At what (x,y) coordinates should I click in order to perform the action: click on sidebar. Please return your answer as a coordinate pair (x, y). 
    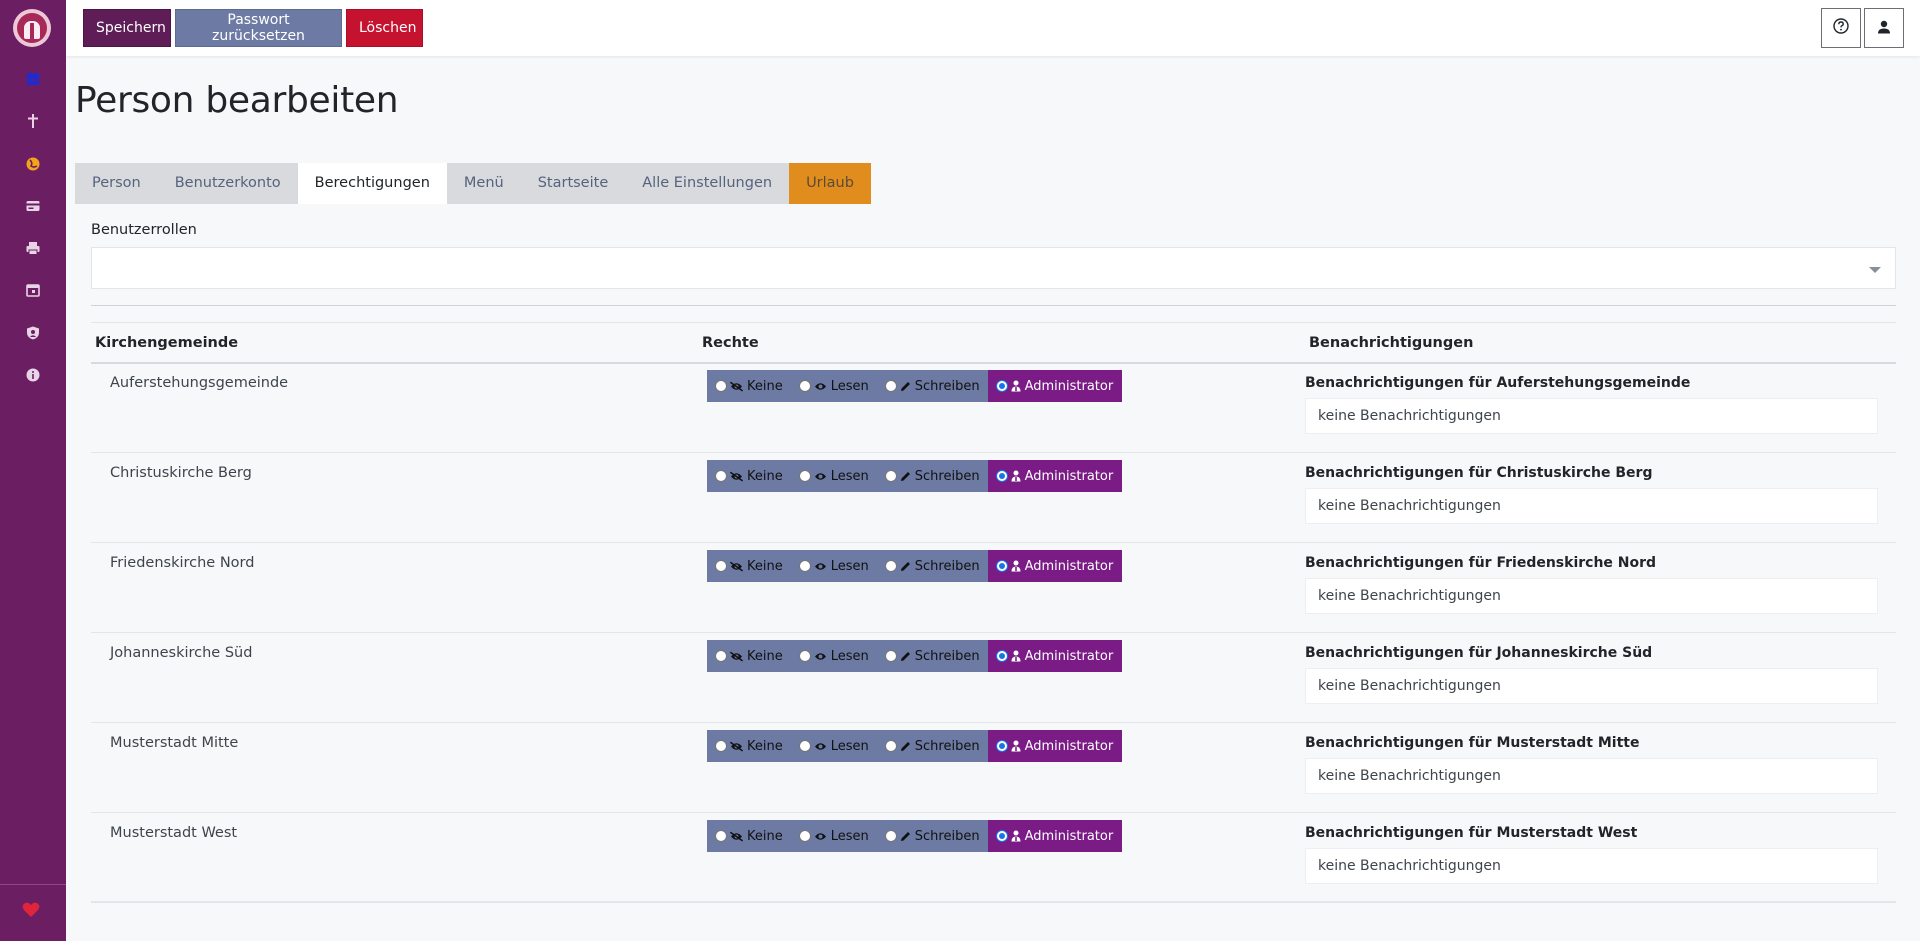
    Looking at the image, I should click on (33, 470).